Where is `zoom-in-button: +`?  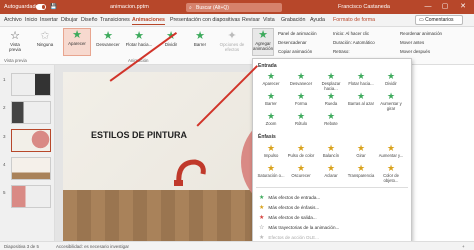 zoom-in-button: + is located at coordinates (463, 246).